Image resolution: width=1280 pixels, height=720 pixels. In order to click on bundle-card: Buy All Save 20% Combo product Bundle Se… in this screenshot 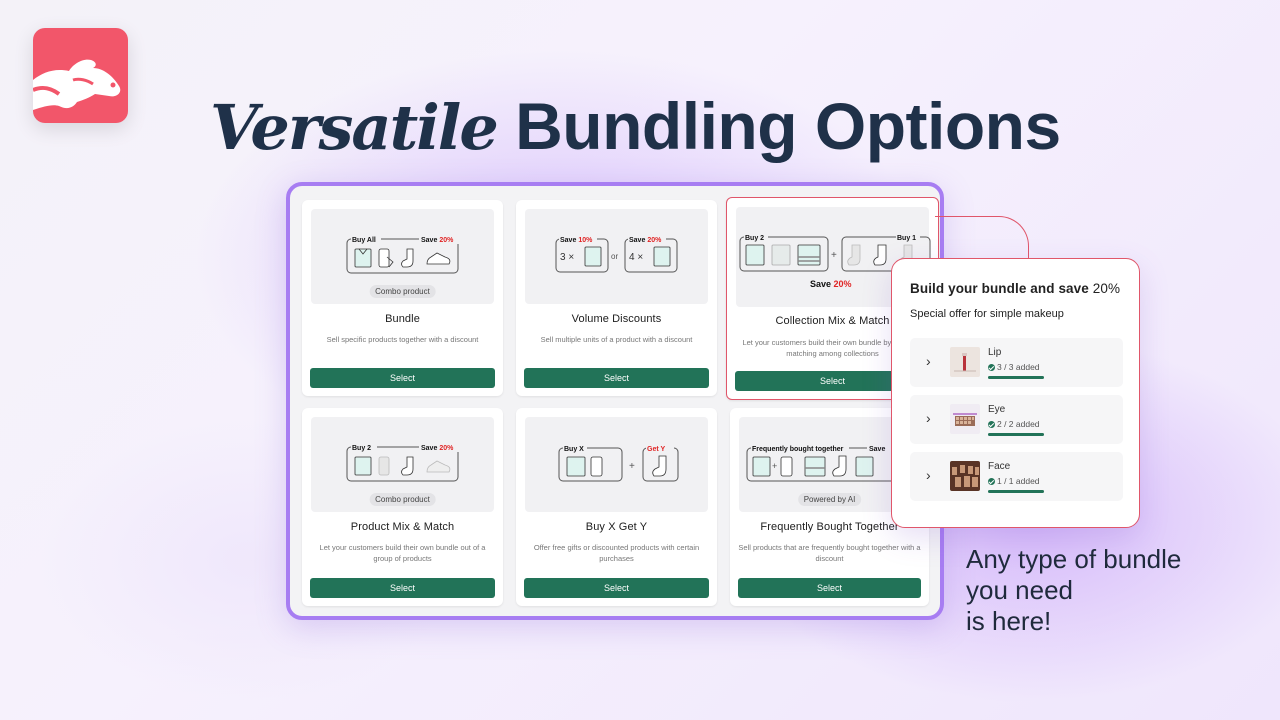, I will do `click(402, 298)`.